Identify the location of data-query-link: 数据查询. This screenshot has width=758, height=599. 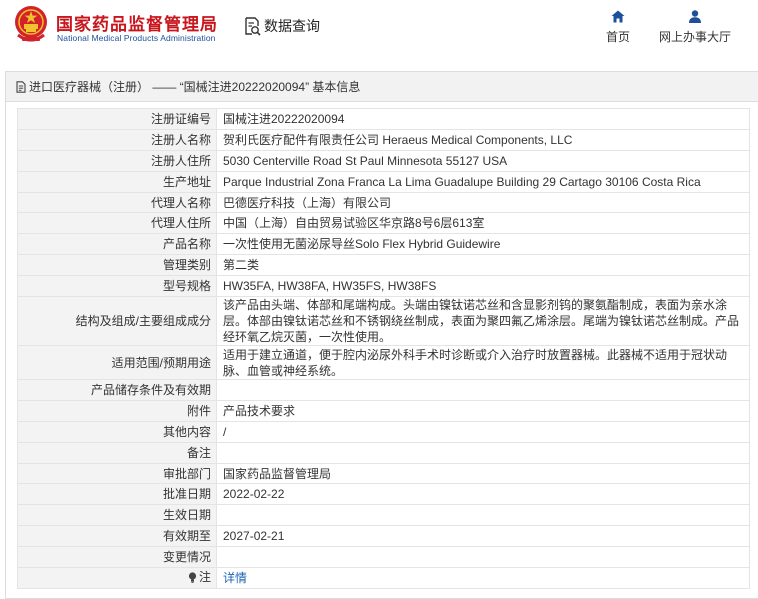
(282, 26).